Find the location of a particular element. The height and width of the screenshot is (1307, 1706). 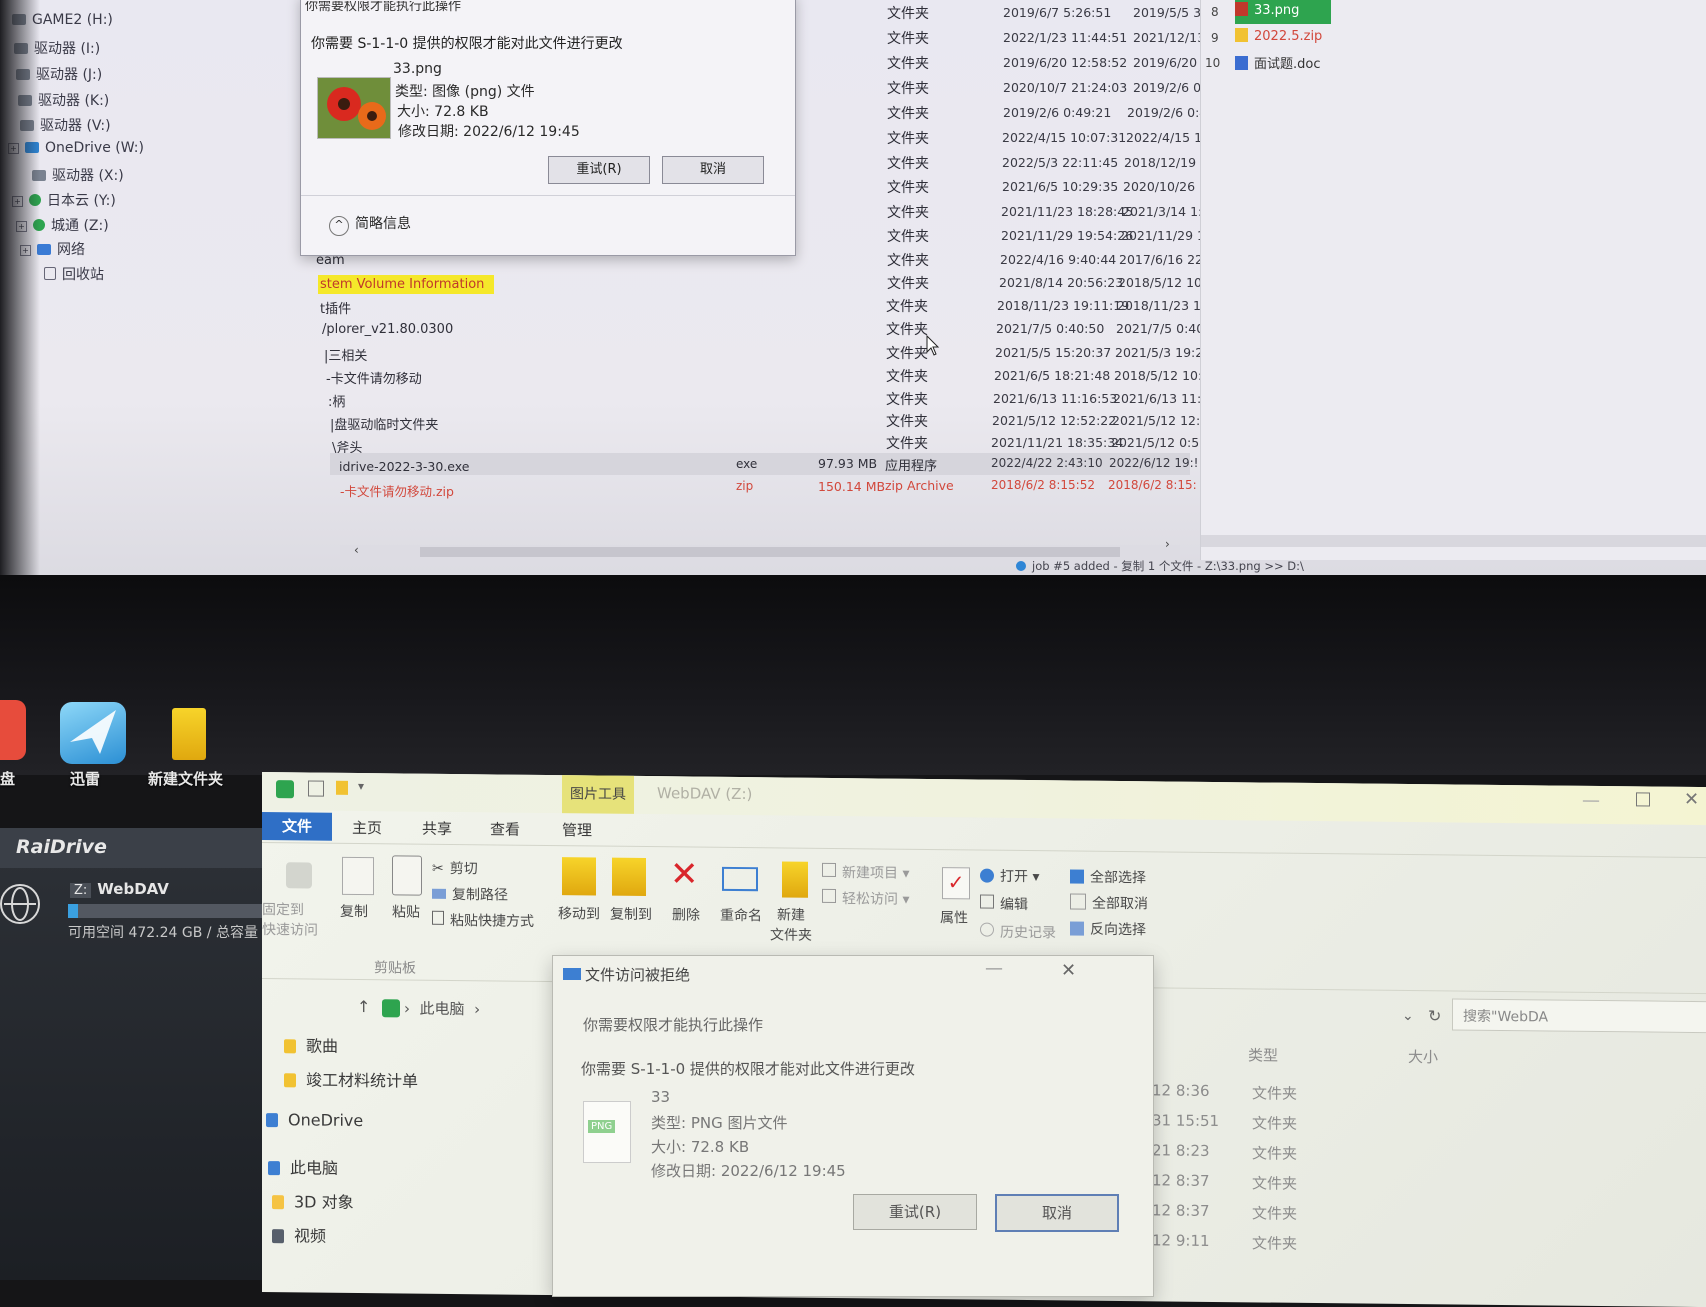

properties-icon: ✓ is located at coordinates (956, 883).